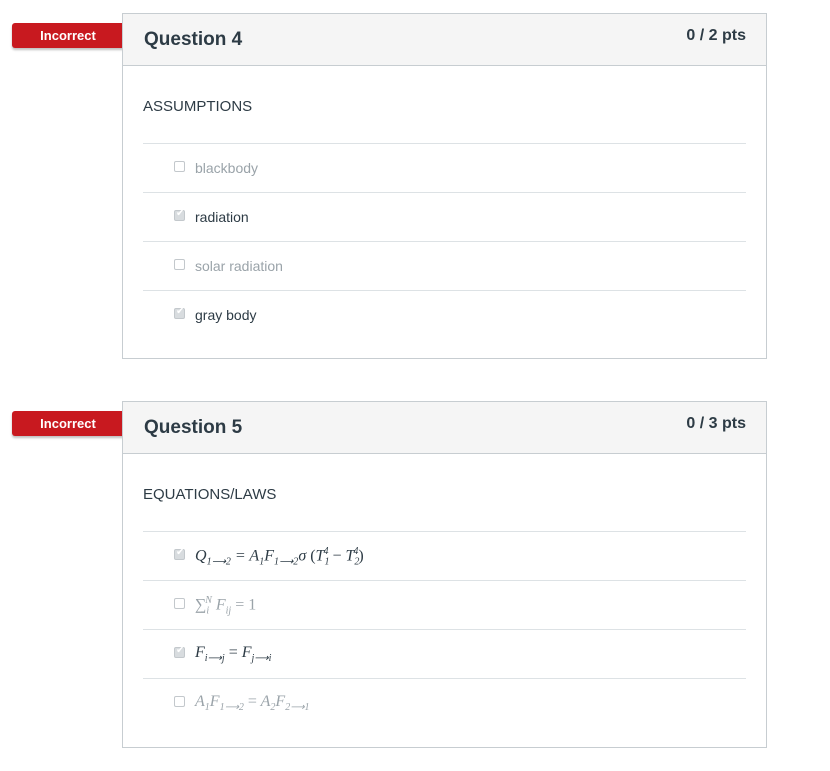  Describe the element at coordinates (193, 39) in the screenshot. I see `question-title: Question 4` at that location.